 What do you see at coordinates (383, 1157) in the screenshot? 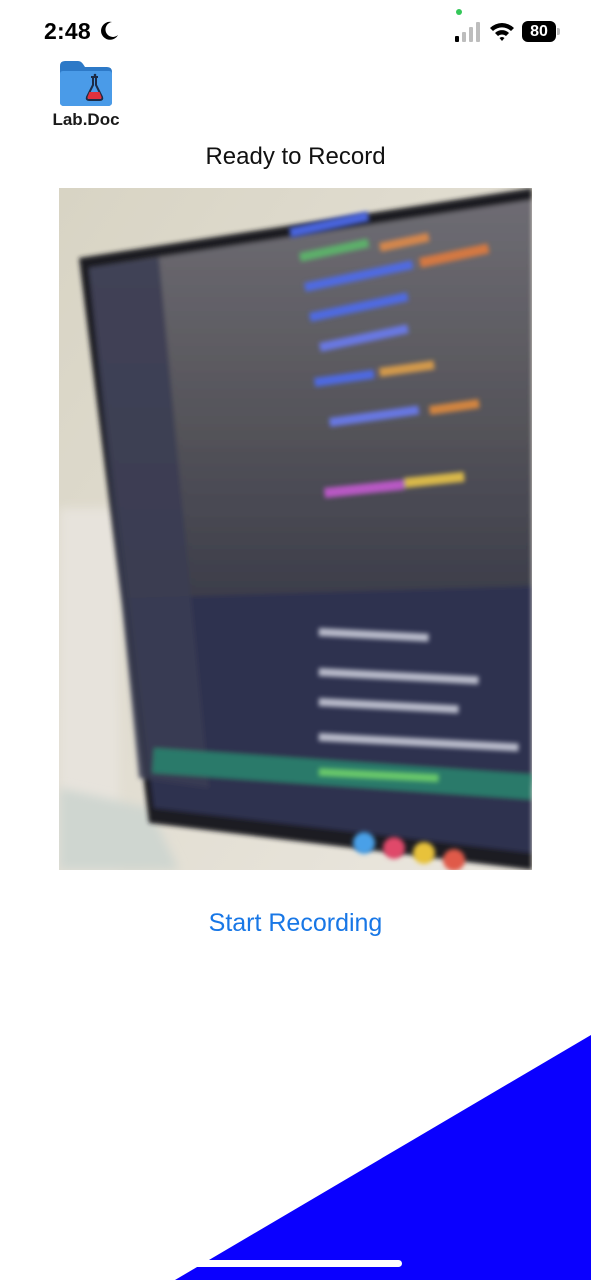
I see `decorative-corner-shape` at bounding box center [383, 1157].